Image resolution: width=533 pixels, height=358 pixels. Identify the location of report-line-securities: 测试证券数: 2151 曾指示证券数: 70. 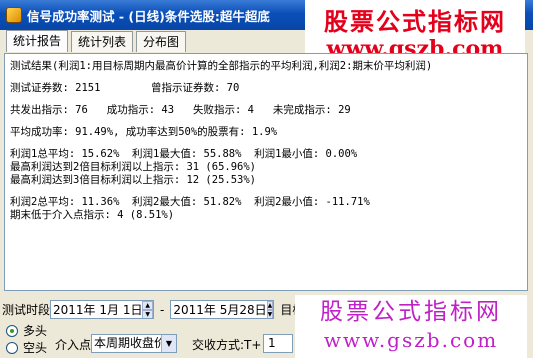
(125, 88).